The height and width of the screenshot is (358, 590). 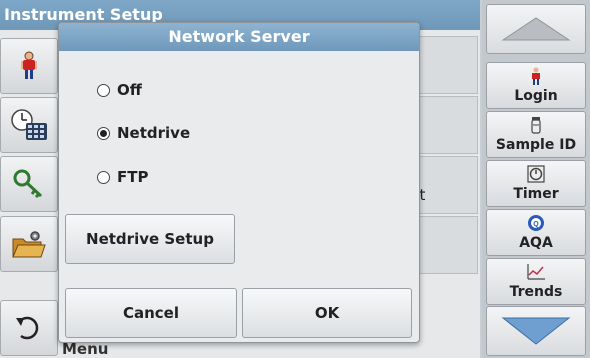 What do you see at coordinates (536, 292) in the screenshot?
I see `toolbar-trends-label: Trends` at bounding box center [536, 292].